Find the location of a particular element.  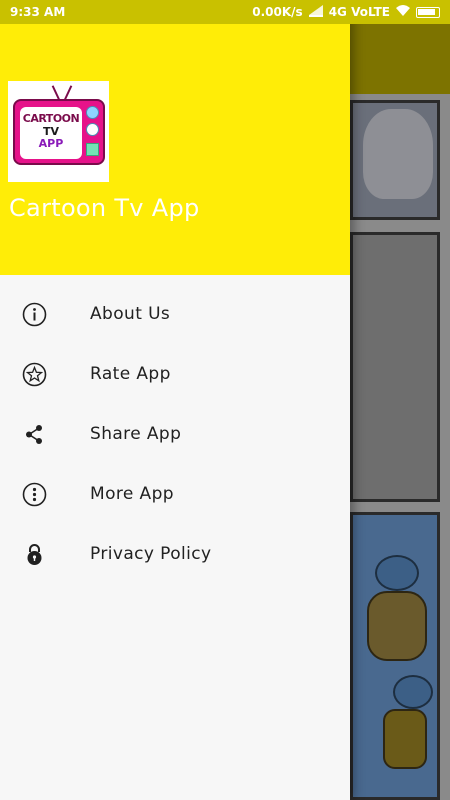

app-logo: CARTOON TV APP is located at coordinates (58, 131).